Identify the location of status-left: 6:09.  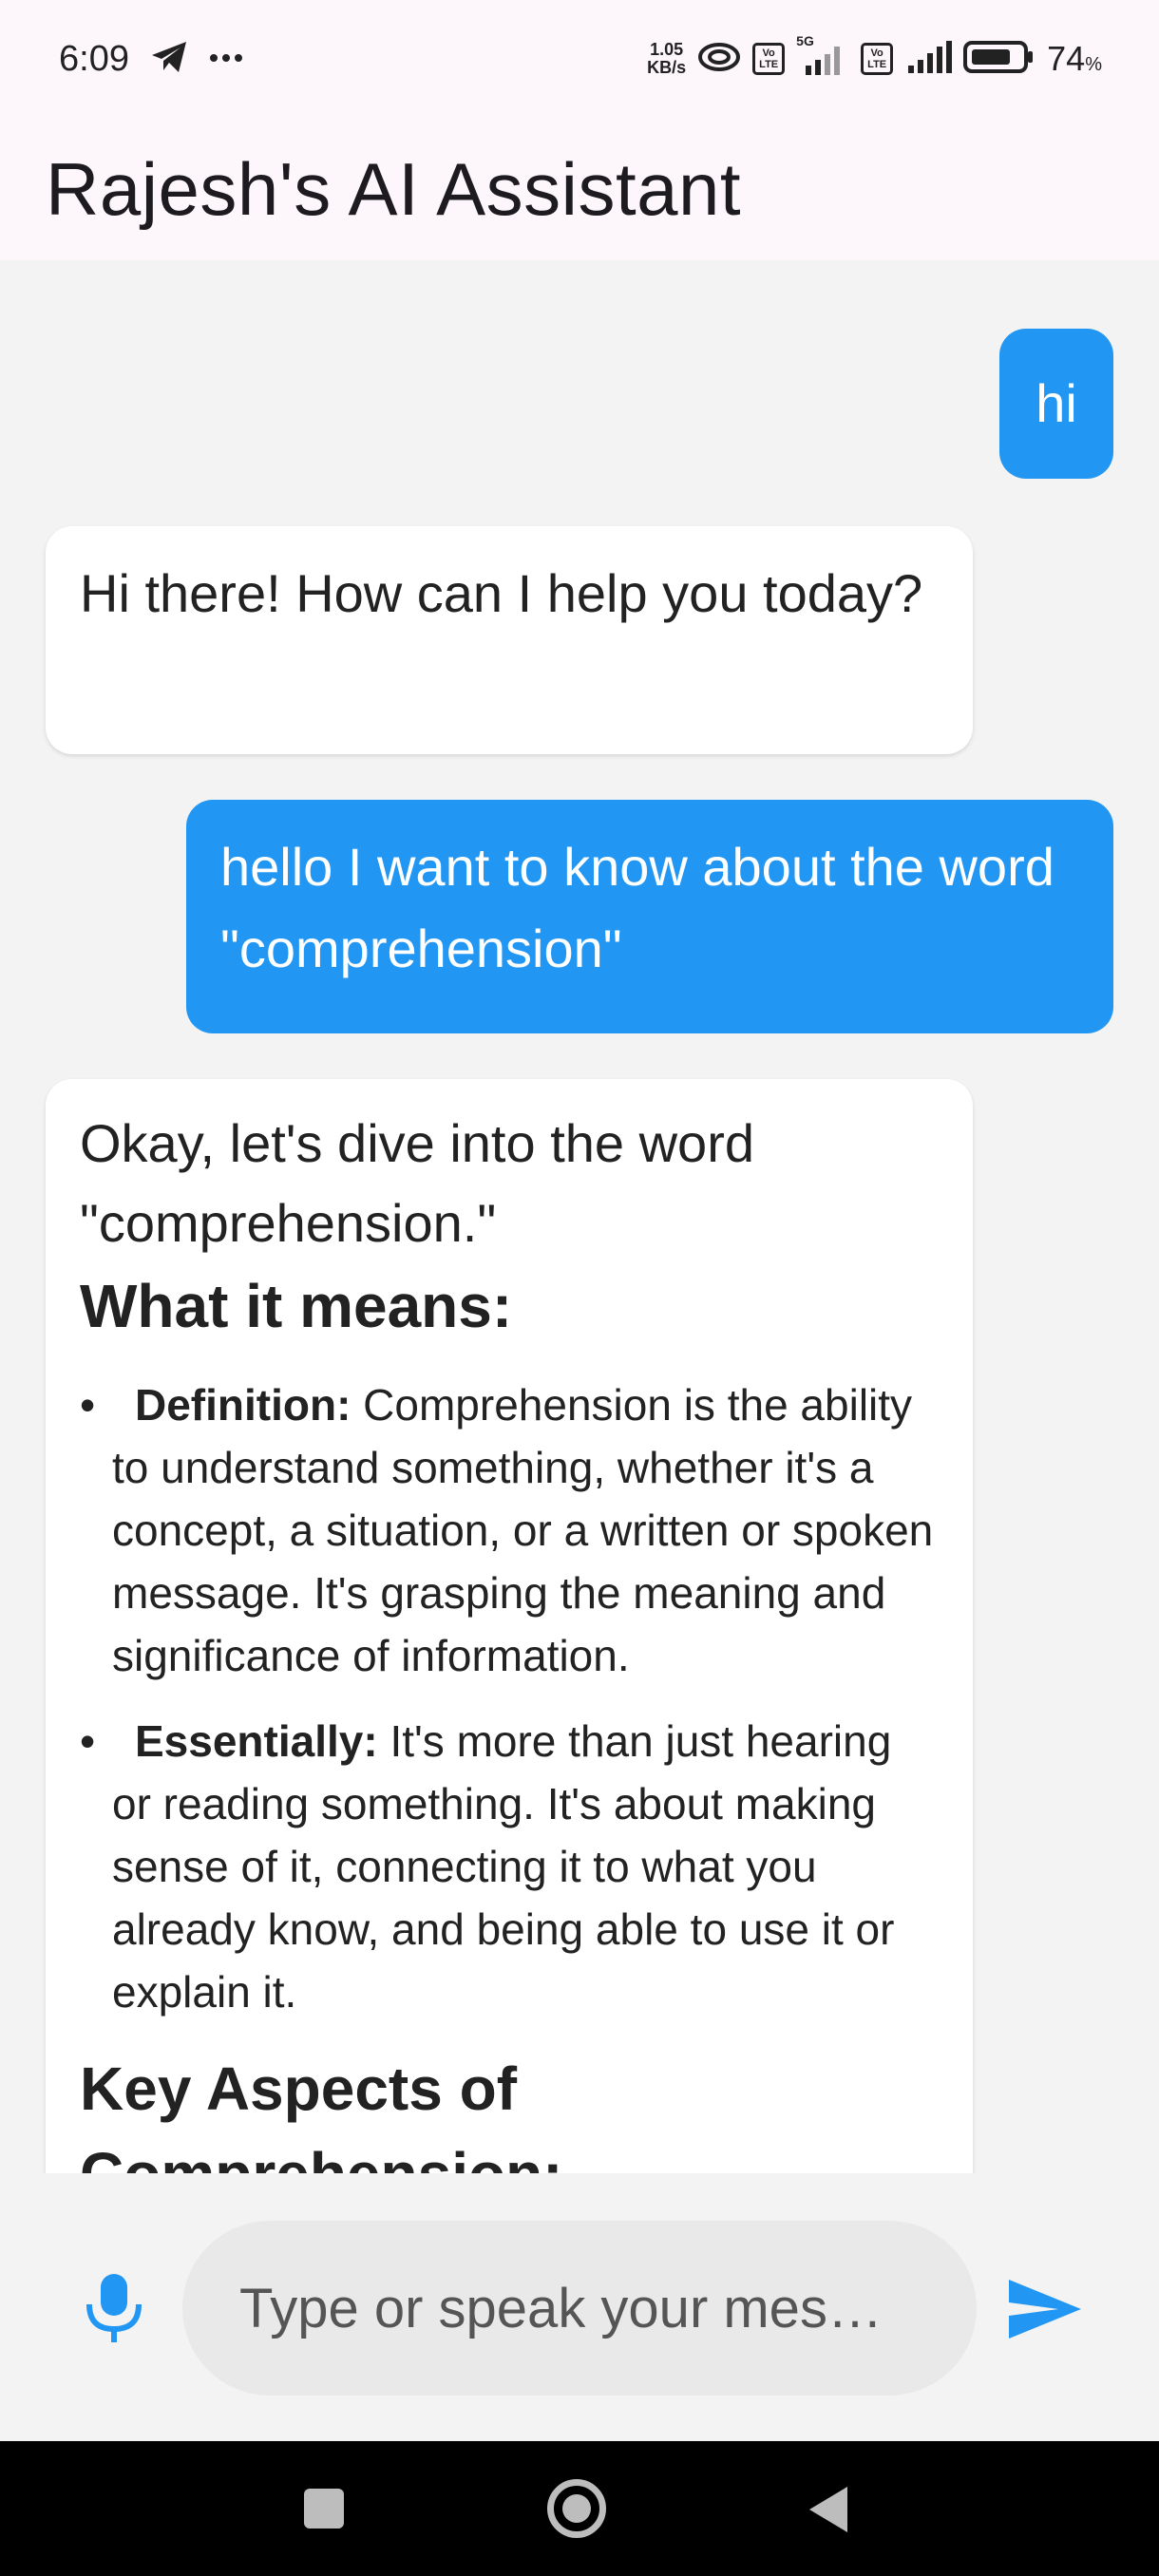
(151, 59).